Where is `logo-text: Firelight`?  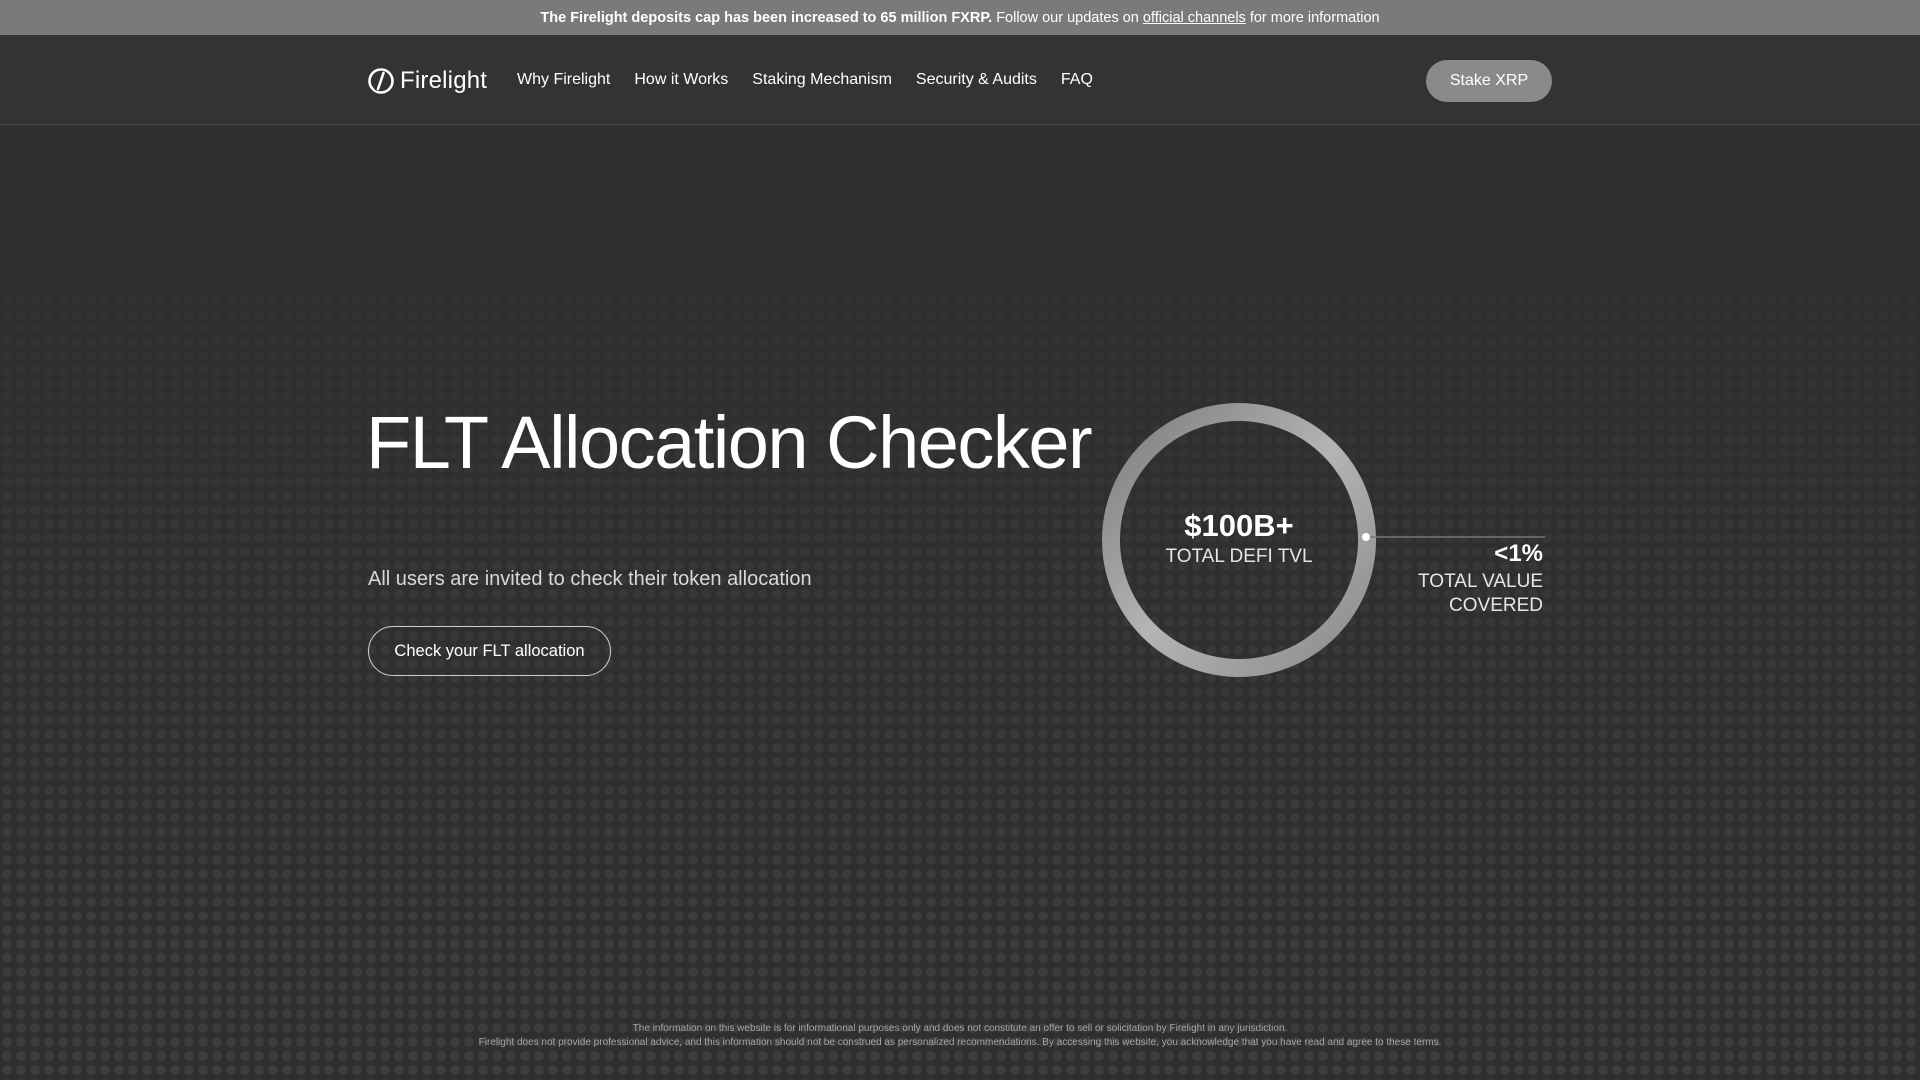
logo-text: Firelight is located at coordinates (444, 80).